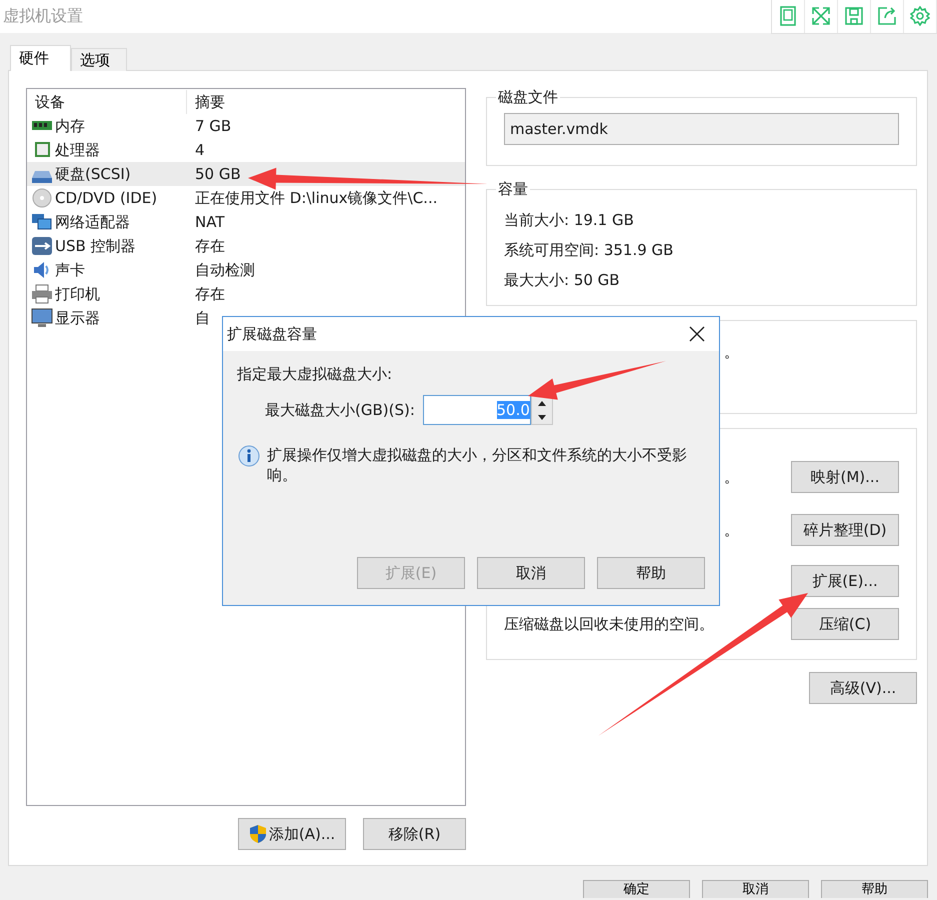 This screenshot has width=937, height=900. Describe the element at coordinates (213, 126) in the screenshot. I see `device-summary: 7 GB` at that location.